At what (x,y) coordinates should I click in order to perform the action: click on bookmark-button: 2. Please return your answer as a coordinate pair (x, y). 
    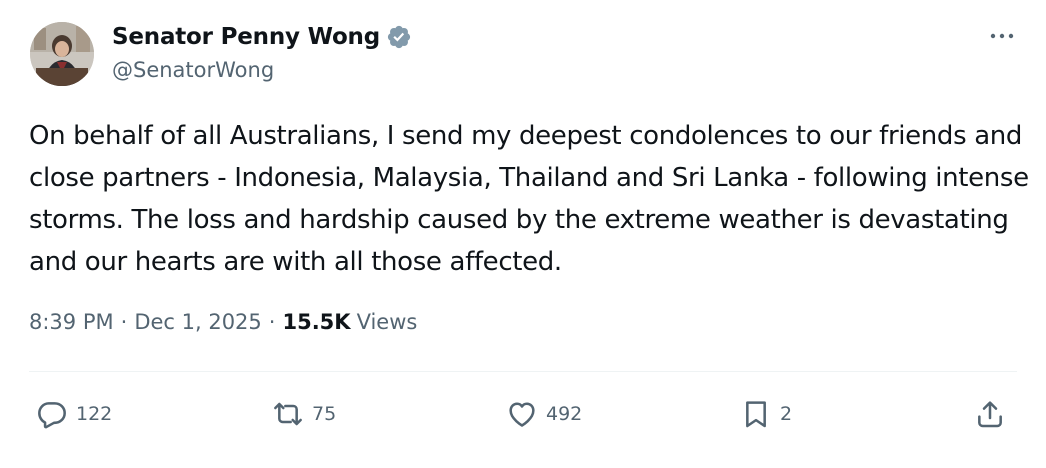
    Looking at the image, I should click on (766, 414).